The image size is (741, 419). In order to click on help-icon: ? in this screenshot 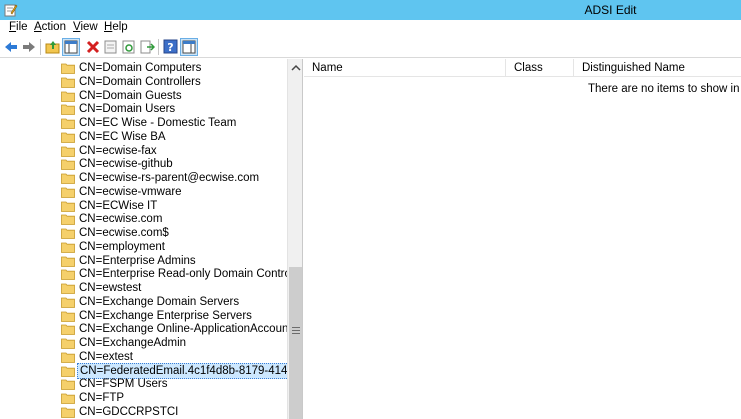, I will do `click(170, 46)`.